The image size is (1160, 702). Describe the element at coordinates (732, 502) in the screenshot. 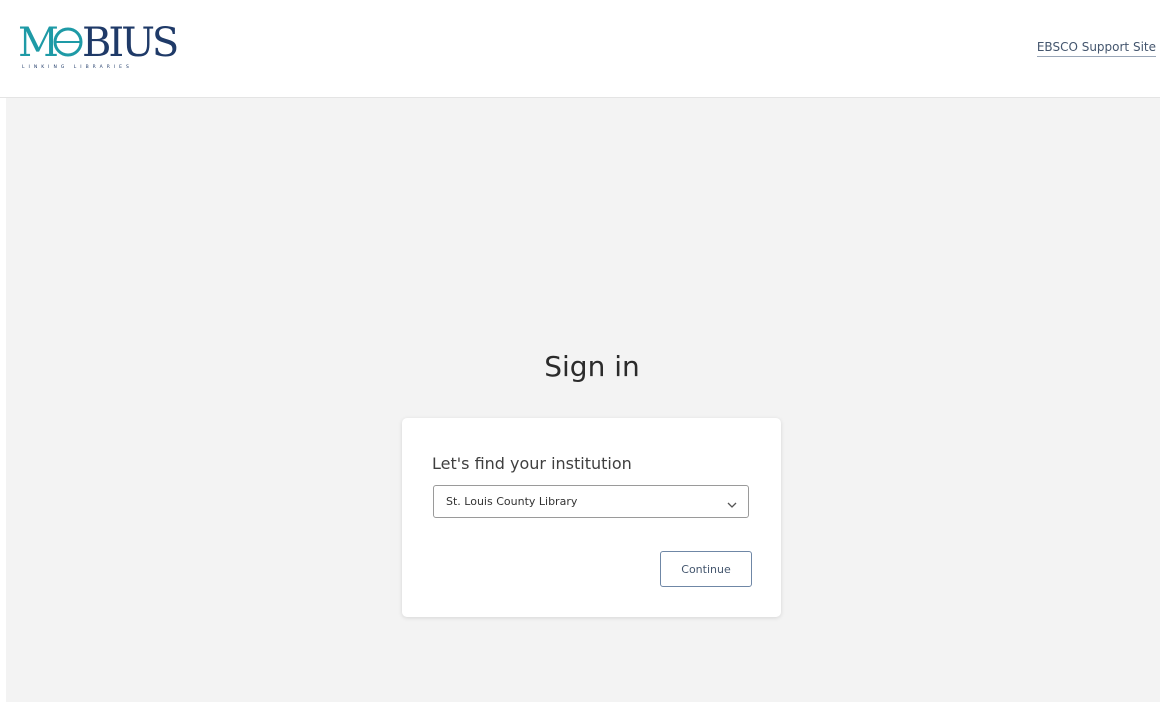

I see `chevron-down-icon` at that location.